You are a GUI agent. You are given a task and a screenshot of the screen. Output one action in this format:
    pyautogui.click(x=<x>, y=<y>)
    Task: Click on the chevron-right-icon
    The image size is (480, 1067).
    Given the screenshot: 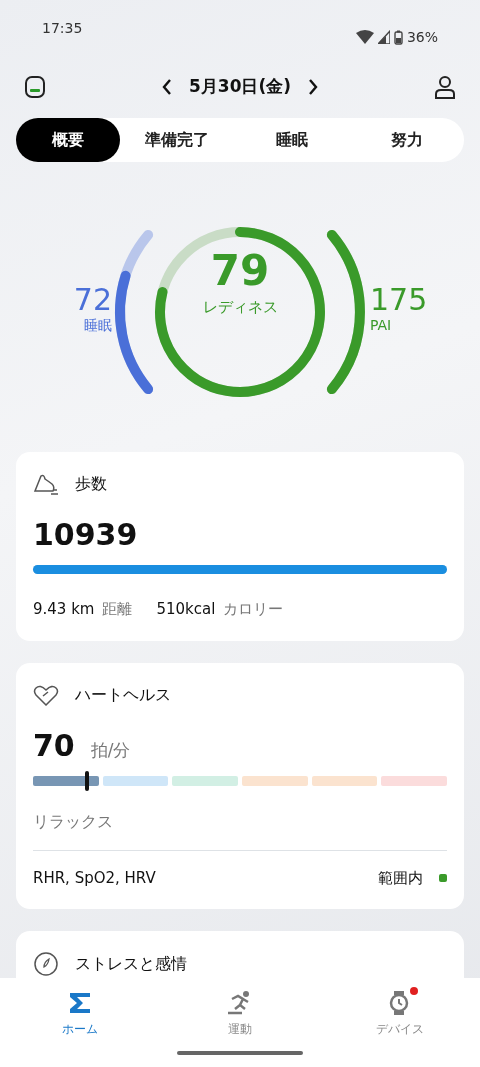 What is the action you would take?
    pyautogui.click(x=313, y=87)
    